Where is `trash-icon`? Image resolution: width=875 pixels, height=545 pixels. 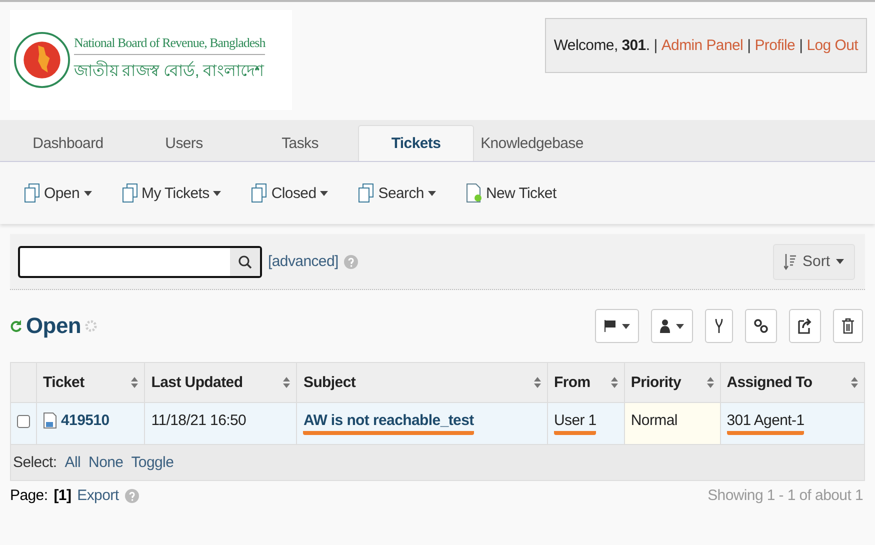
trash-icon is located at coordinates (848, 326).